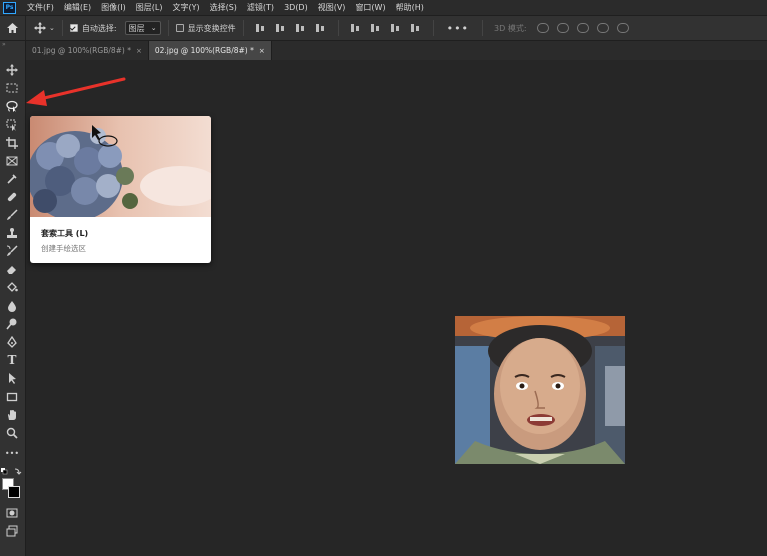  I want to click on more-icon: •••, so click(12, 453).